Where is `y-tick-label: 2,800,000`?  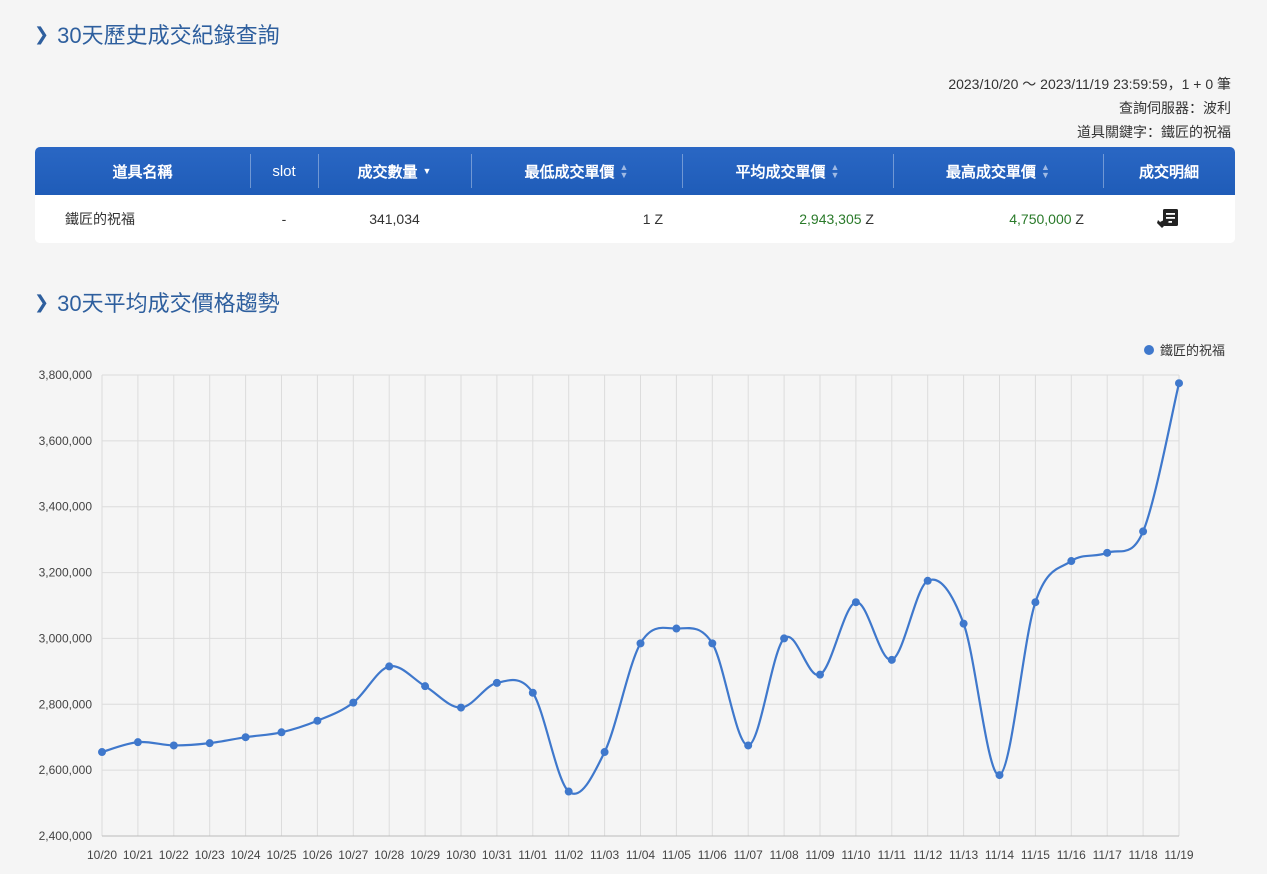
y-tick-label: 2,800,000 is located at coordinates (66, 704).